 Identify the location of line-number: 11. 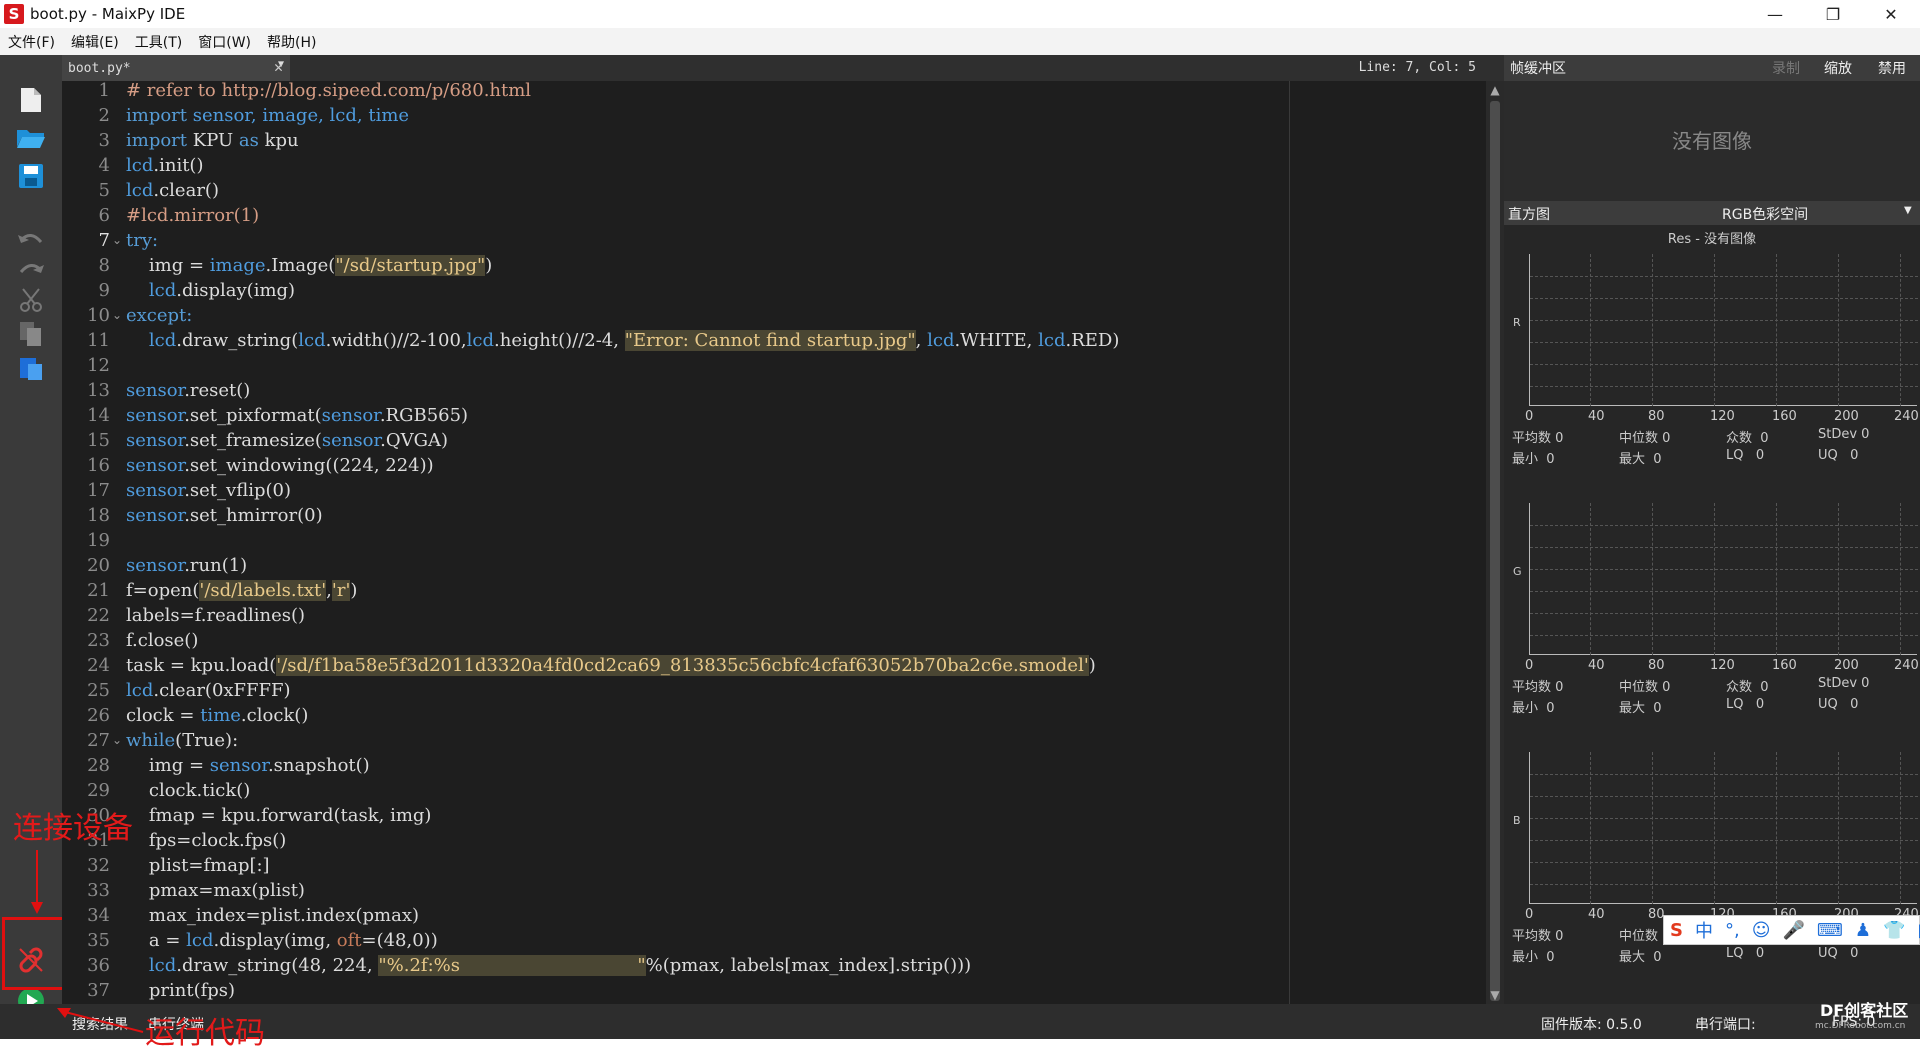
(98, 340).